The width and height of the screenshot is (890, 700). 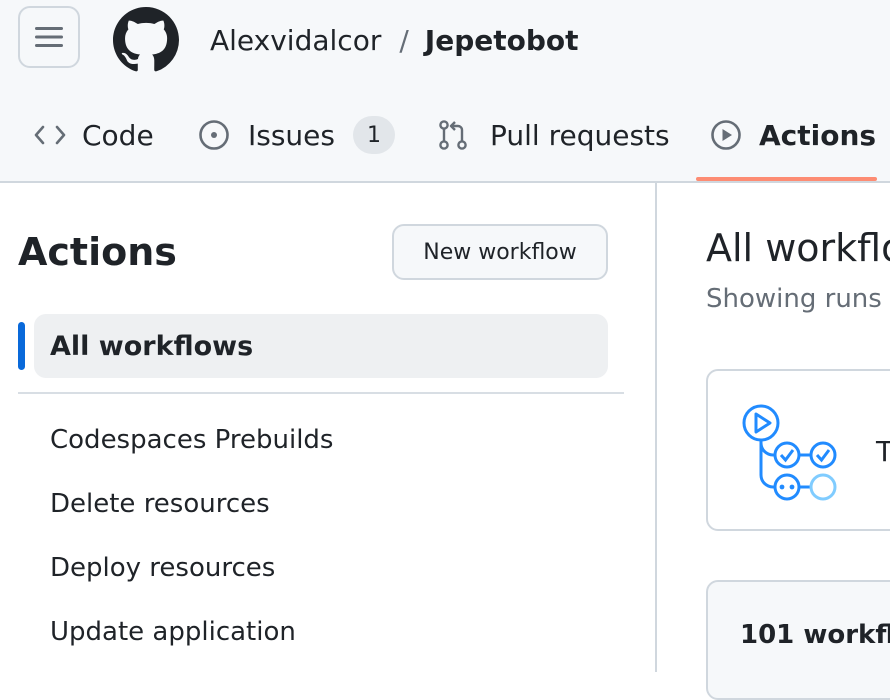 What do you see at coordinates (160, 504) in the screenshot?
I see `sidebar-item-delete-resources: Delete resources` at bounding box center [160, 504].